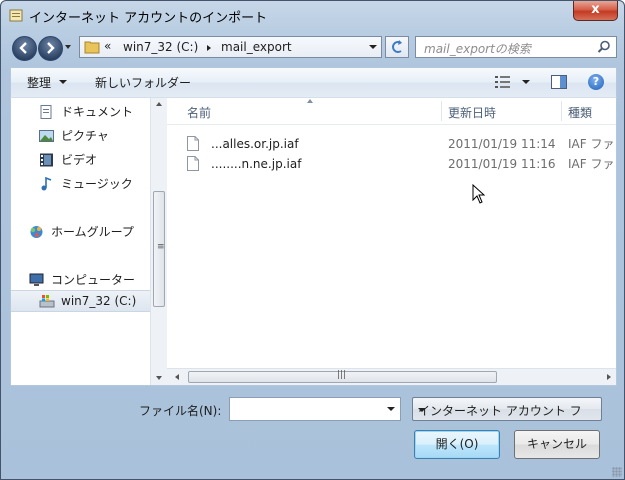 This screenshot has width=625, height=480. I want to click on chevron-right-icon, so click(209, 48).